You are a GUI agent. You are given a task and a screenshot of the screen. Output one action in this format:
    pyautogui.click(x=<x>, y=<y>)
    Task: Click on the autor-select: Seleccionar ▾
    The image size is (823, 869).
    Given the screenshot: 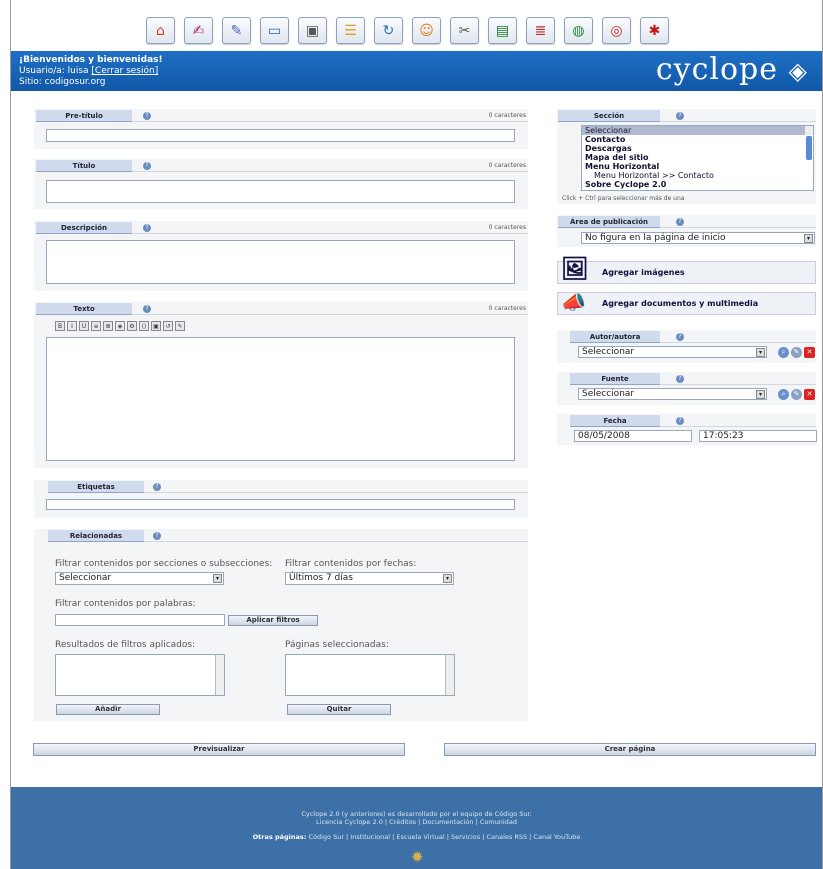 What is the action you would take?
    pyautogui.click(x=672, y=352)
    